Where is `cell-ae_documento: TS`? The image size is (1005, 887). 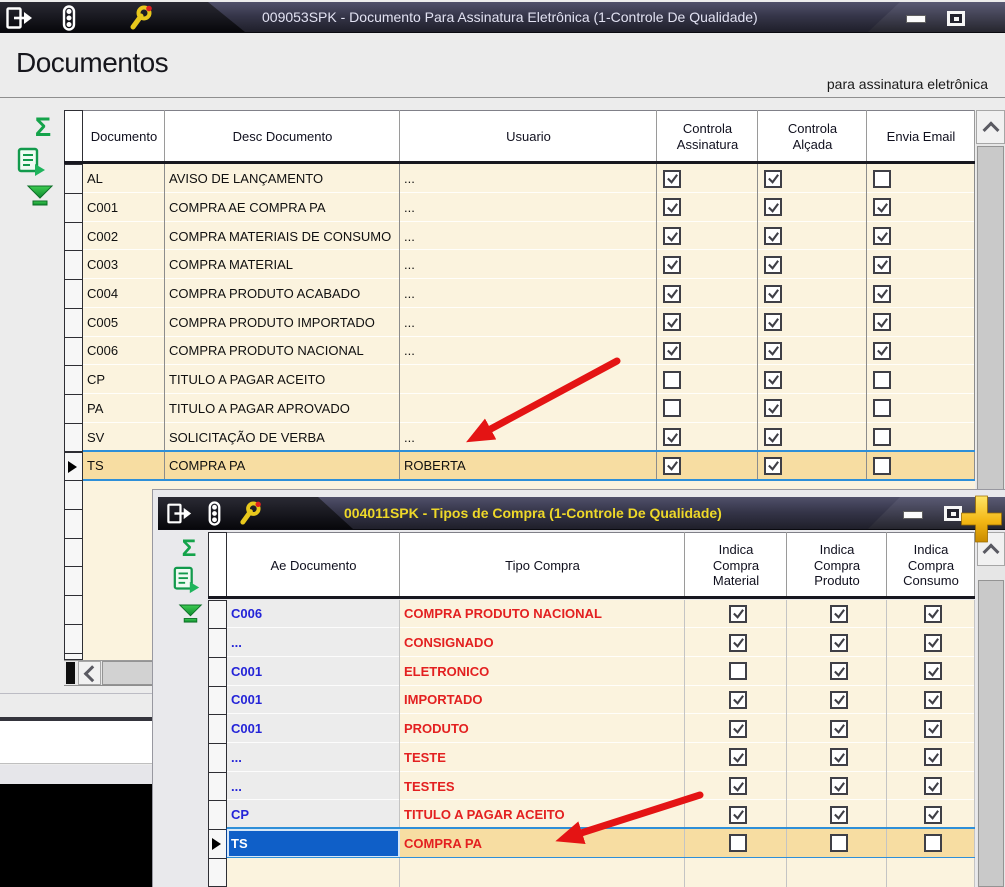
cell-ae_documento: TS is located at coordinates (313, 843).